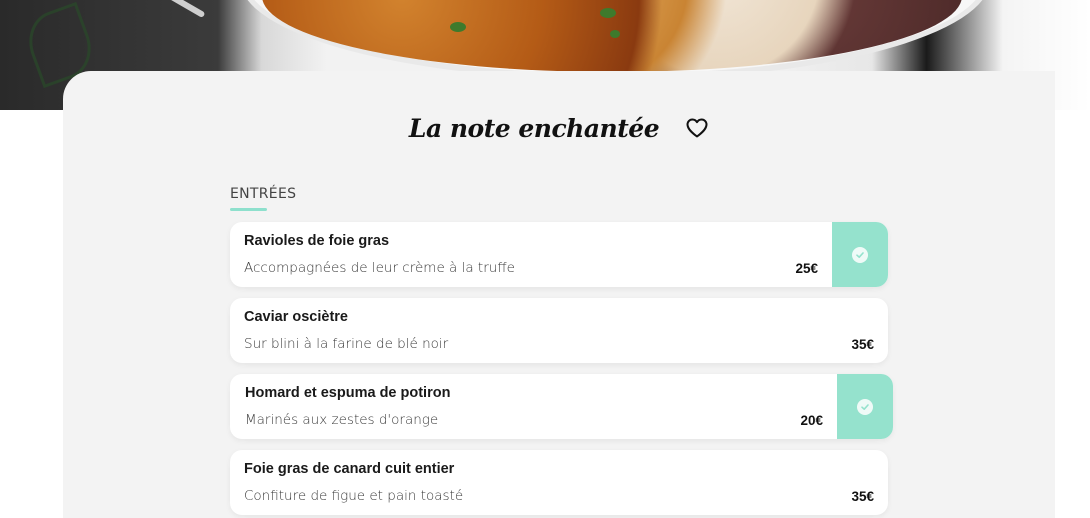 This screenshot has height=518, width=1090. I want to click on restaurant-header: La note enchantée, so click(559, 128).